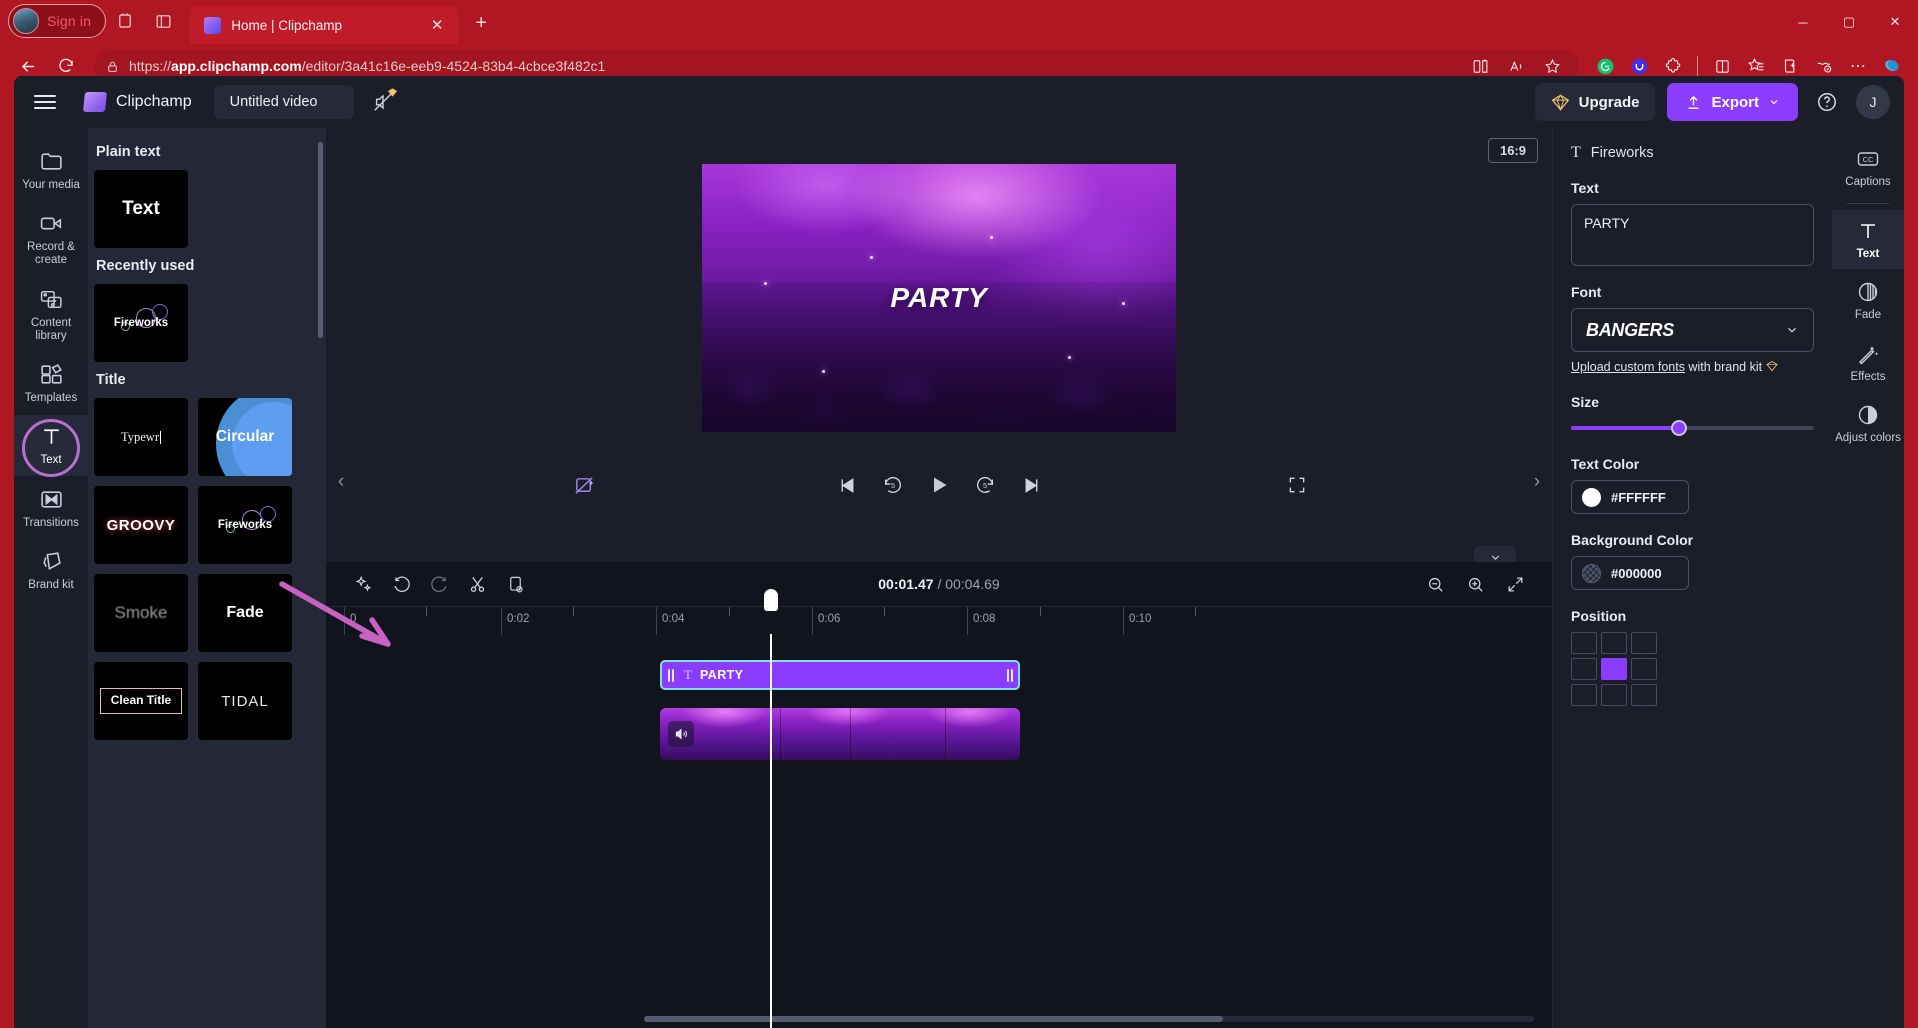  What do you see at coordinates (1595, 102) in the screenshot?
I see `upgrade-button: Upgrade` at bounding box center [1595, 102].